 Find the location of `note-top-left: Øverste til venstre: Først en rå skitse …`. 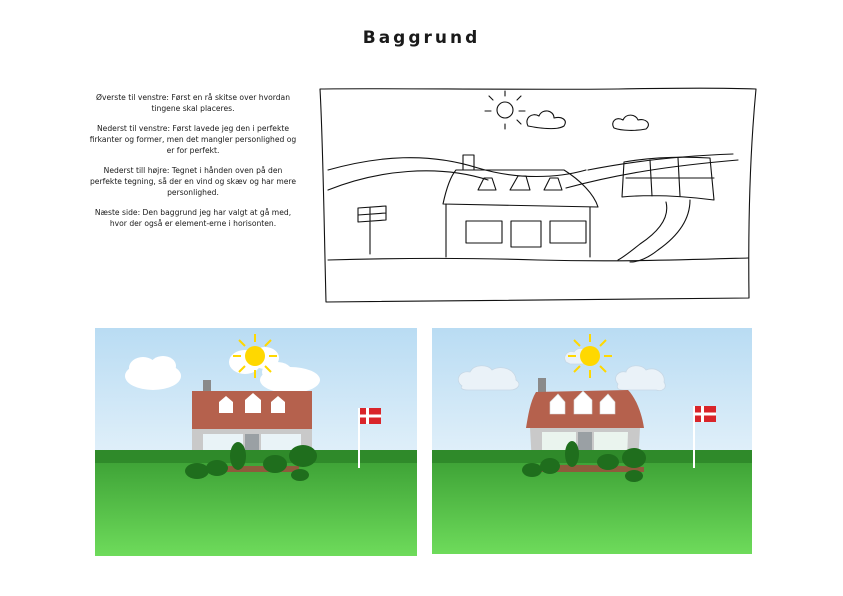

note-top-left: Øverste til venstre: Først en rå skitse … is located at coordinates (193, 103).